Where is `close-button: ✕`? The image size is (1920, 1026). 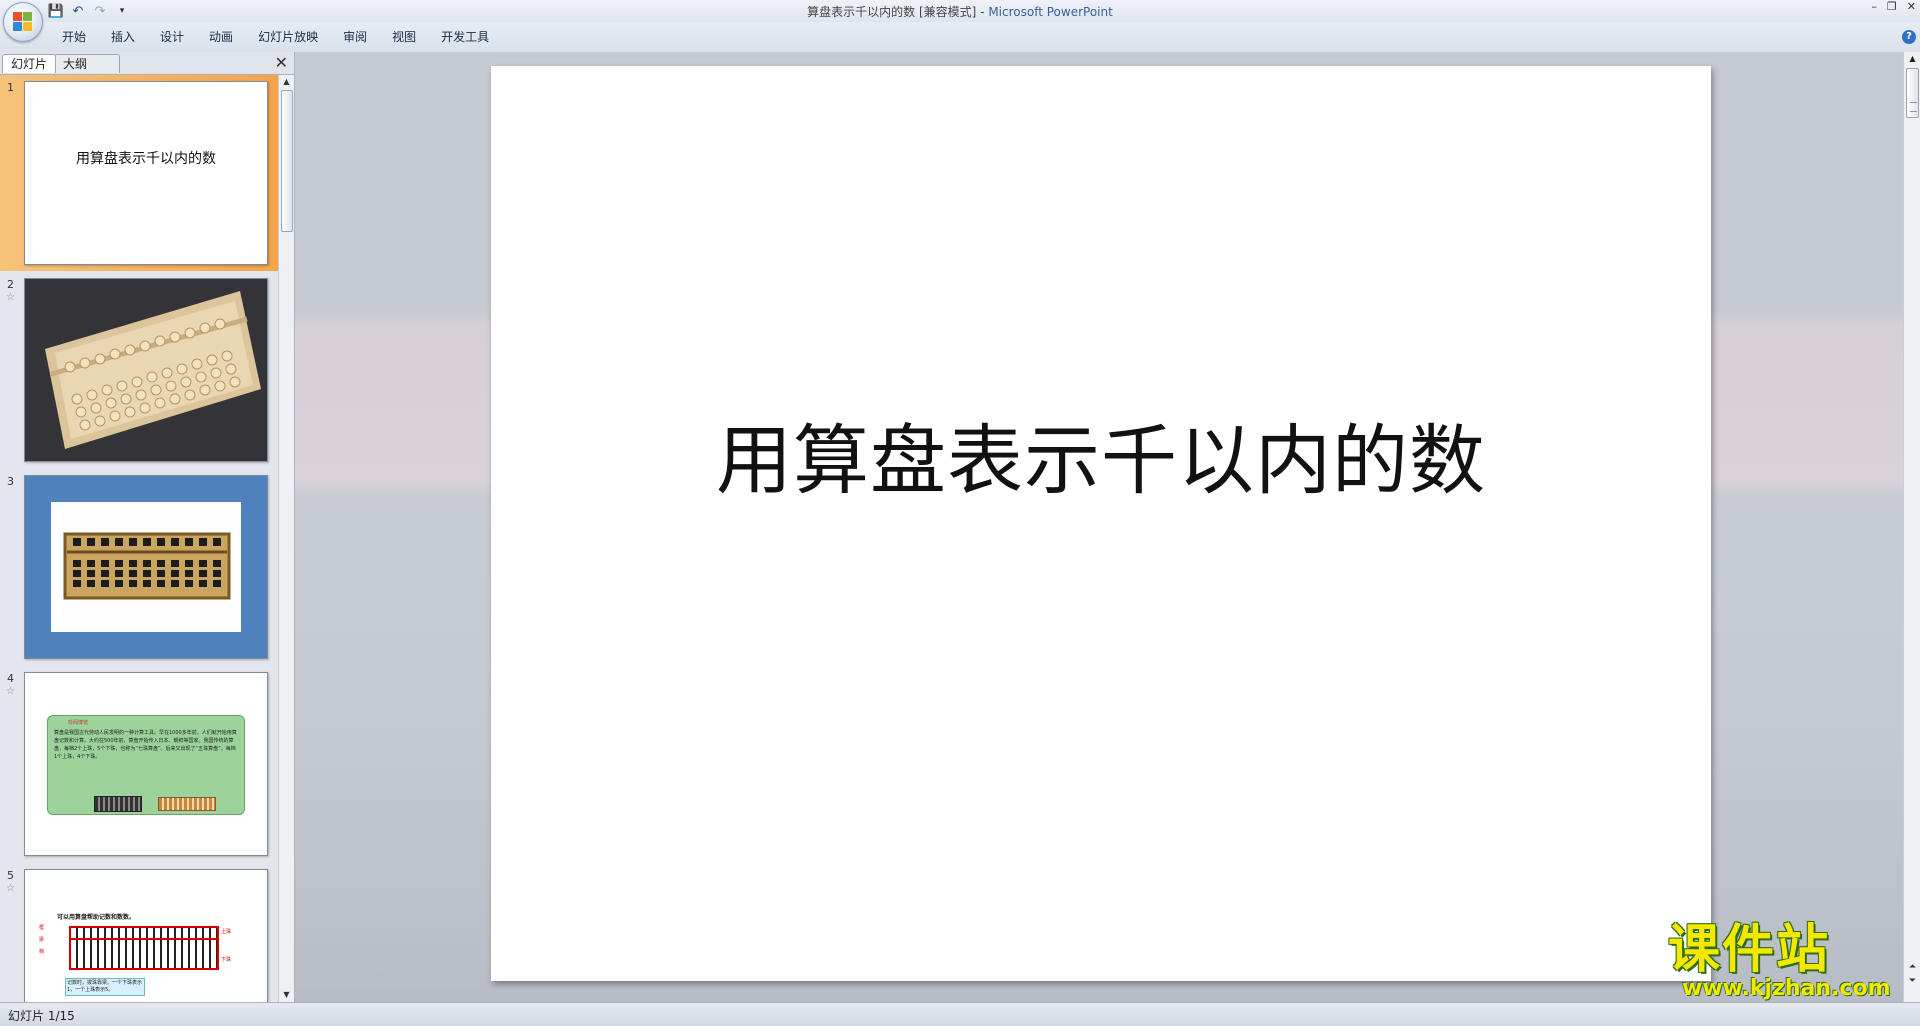 close-button: ✕ is located at coordinates (1911, 6).